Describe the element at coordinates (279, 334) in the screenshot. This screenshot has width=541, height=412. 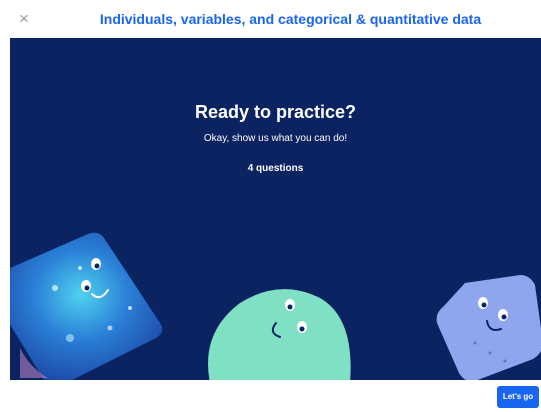
I see `mint-blob-mascot-illustration` at that location.